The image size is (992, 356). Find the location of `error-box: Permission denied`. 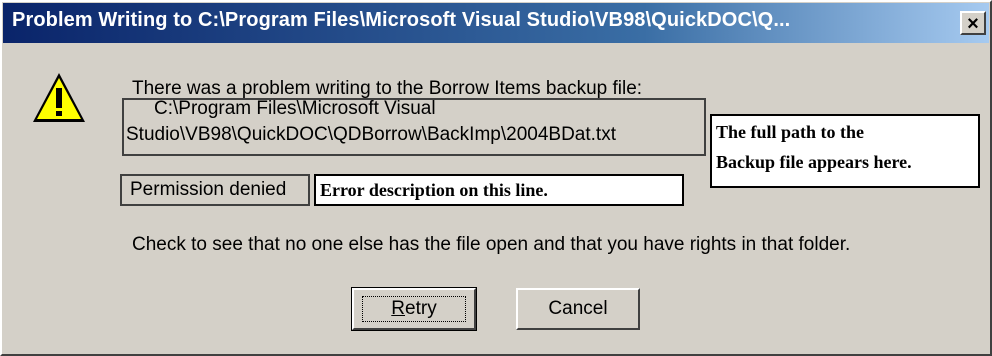

error-box: Permission denied is located at coordinates (215, 190).